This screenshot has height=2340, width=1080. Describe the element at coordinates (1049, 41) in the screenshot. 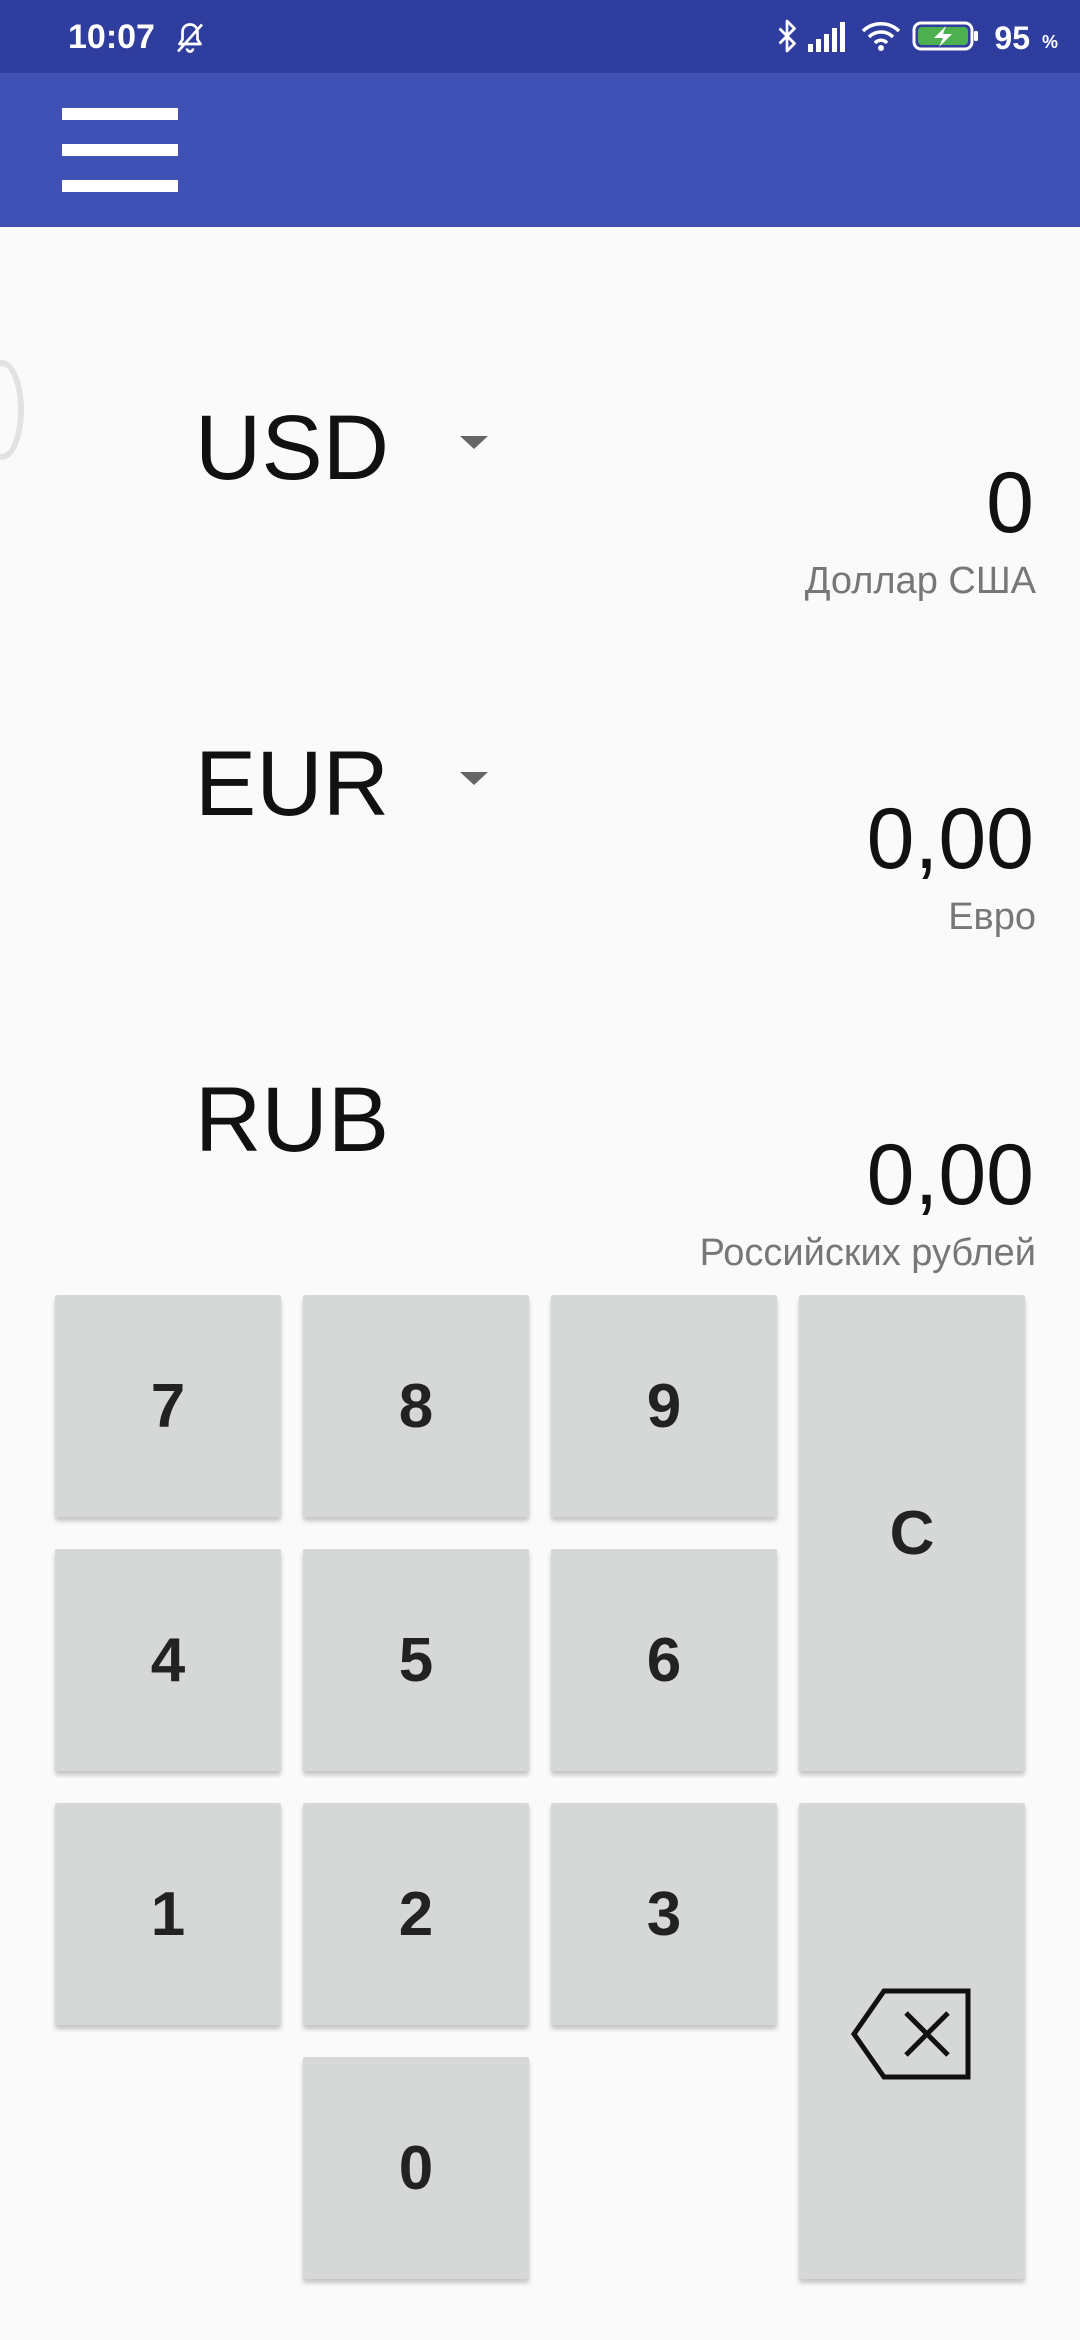

I see `battery-percent-sign: %` at that location.